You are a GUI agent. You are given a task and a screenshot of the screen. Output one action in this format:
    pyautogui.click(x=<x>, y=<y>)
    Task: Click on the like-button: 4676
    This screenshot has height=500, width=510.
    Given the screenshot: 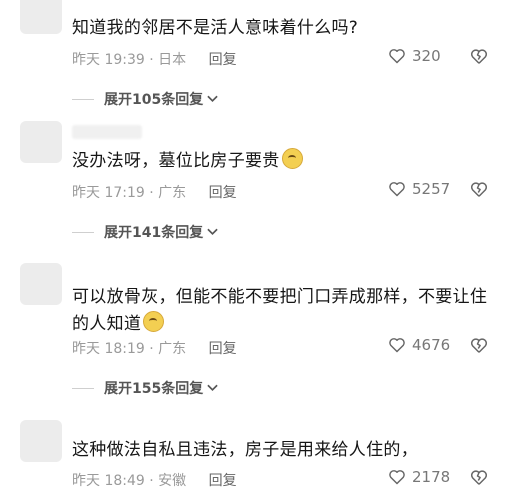 What is the action you would take?
    pyautogui.click(x=423, y=345)
    